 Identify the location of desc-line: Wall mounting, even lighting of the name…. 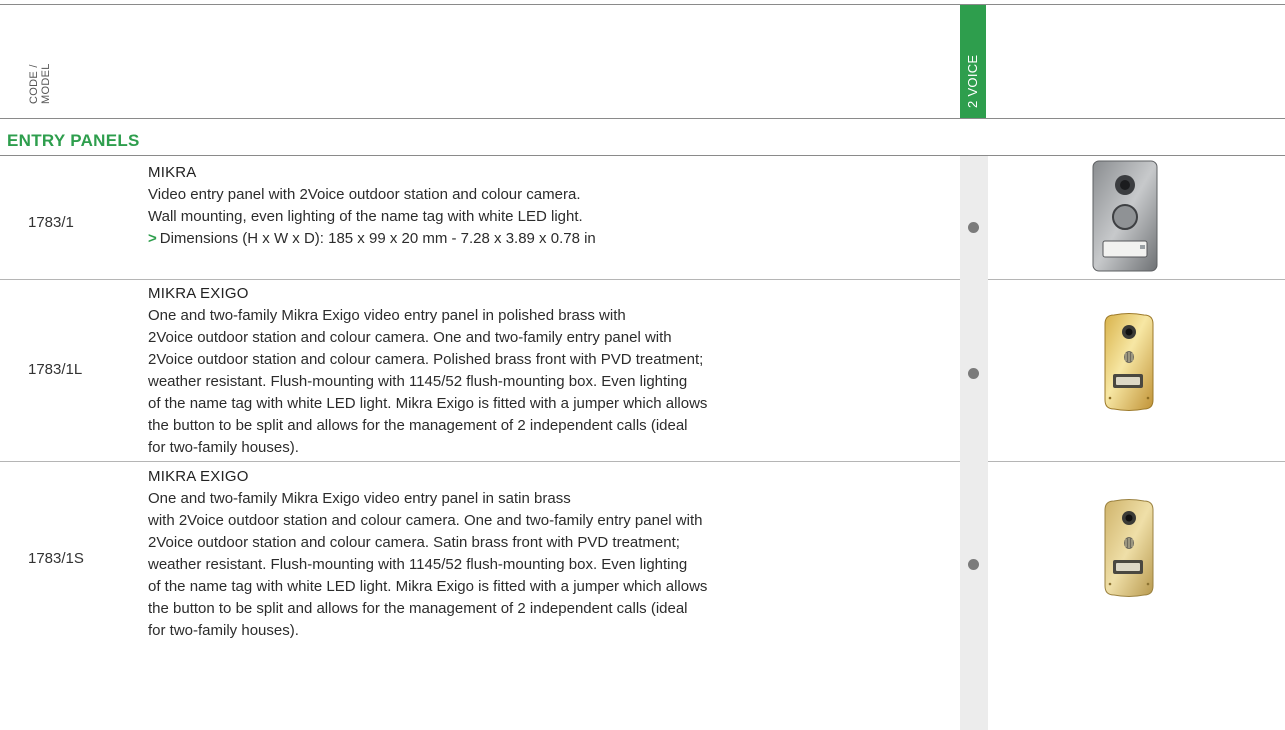
(365, 216).